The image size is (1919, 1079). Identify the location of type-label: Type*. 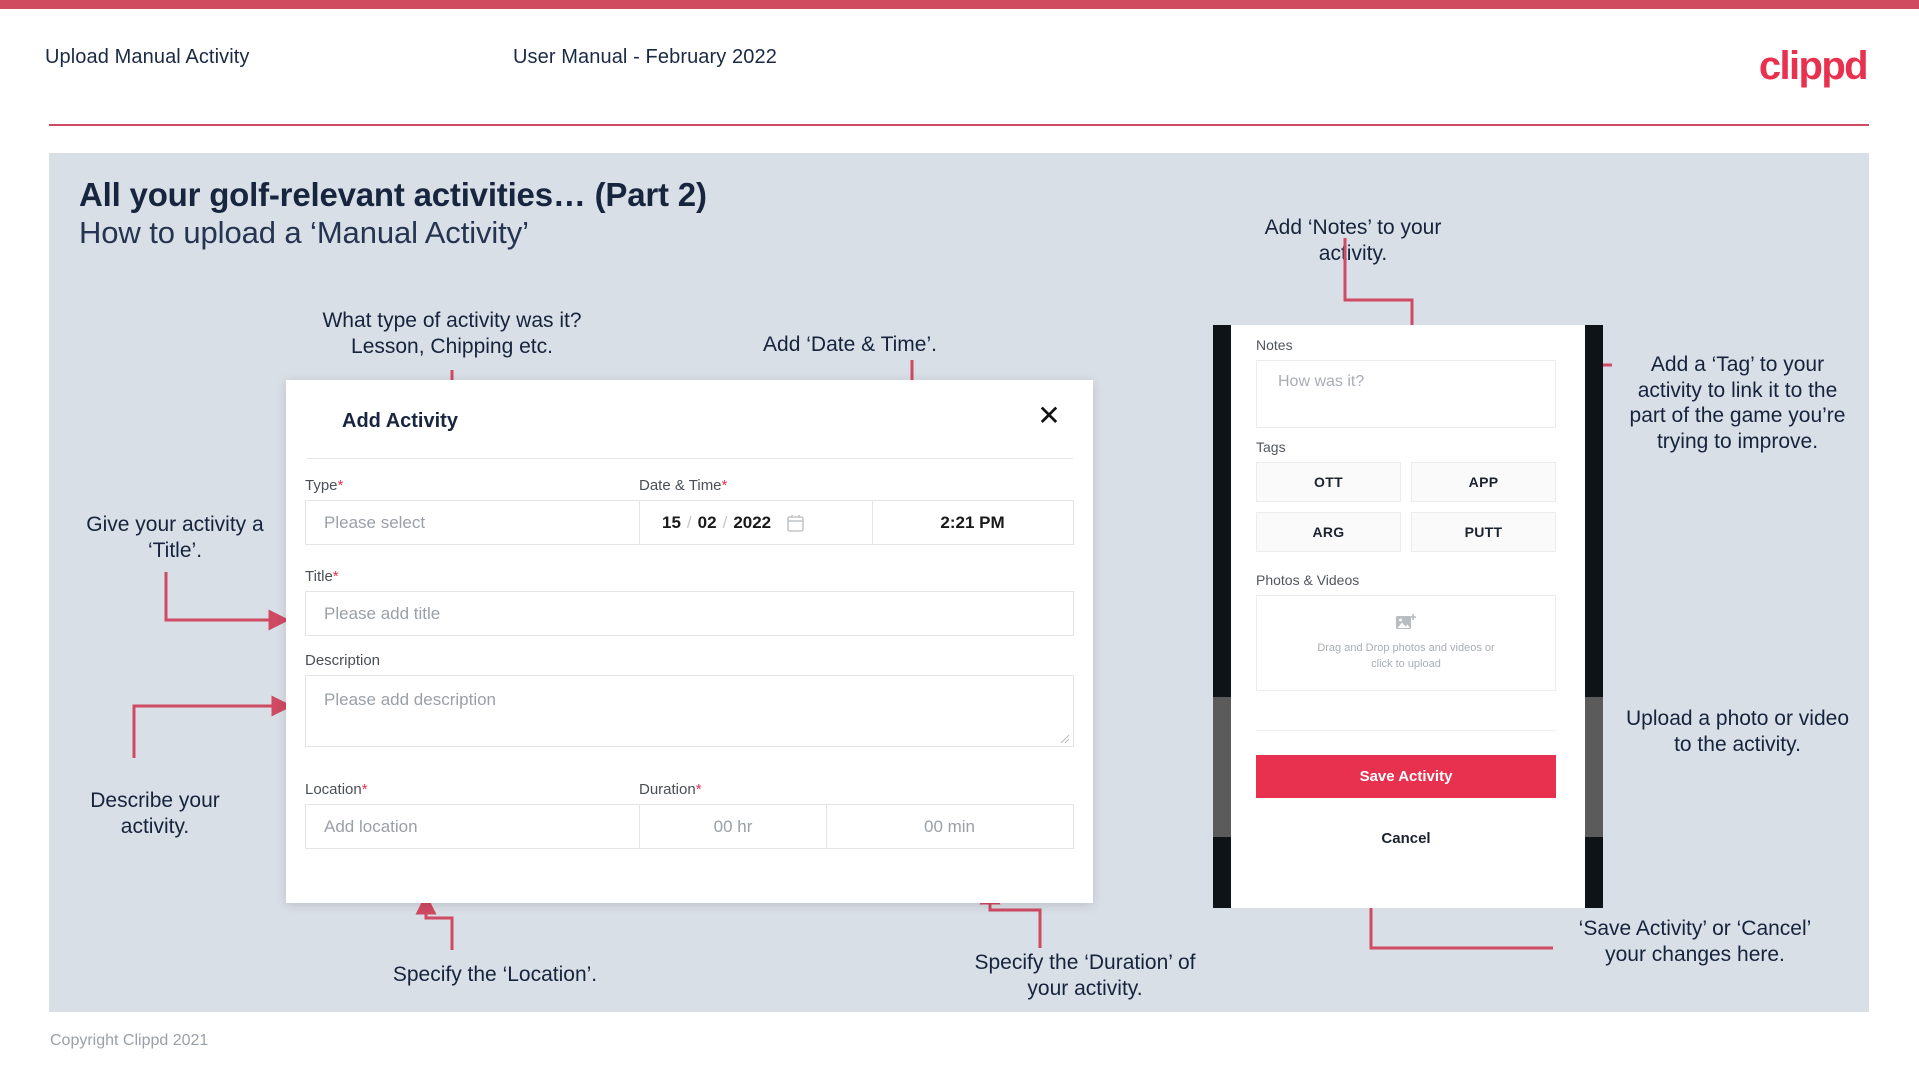
(324, 485).